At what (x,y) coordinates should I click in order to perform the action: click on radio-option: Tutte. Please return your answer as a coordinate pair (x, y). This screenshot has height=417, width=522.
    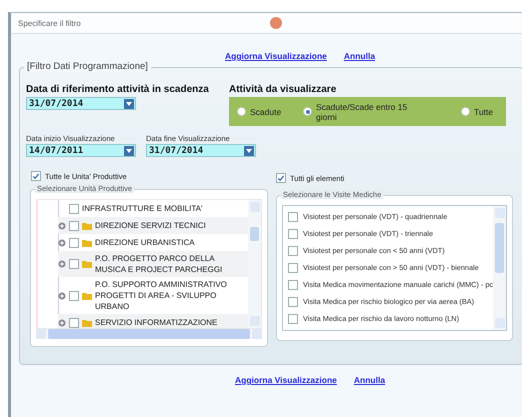
    Looking at the image, I should click on (463, 111).